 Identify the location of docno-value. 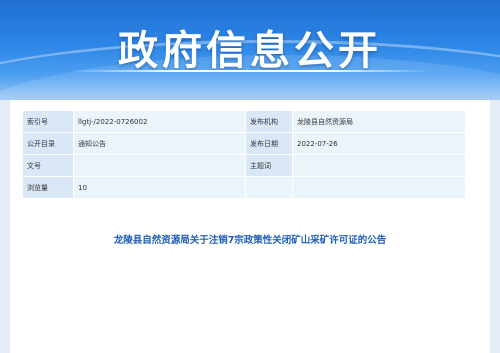
(159, 165).